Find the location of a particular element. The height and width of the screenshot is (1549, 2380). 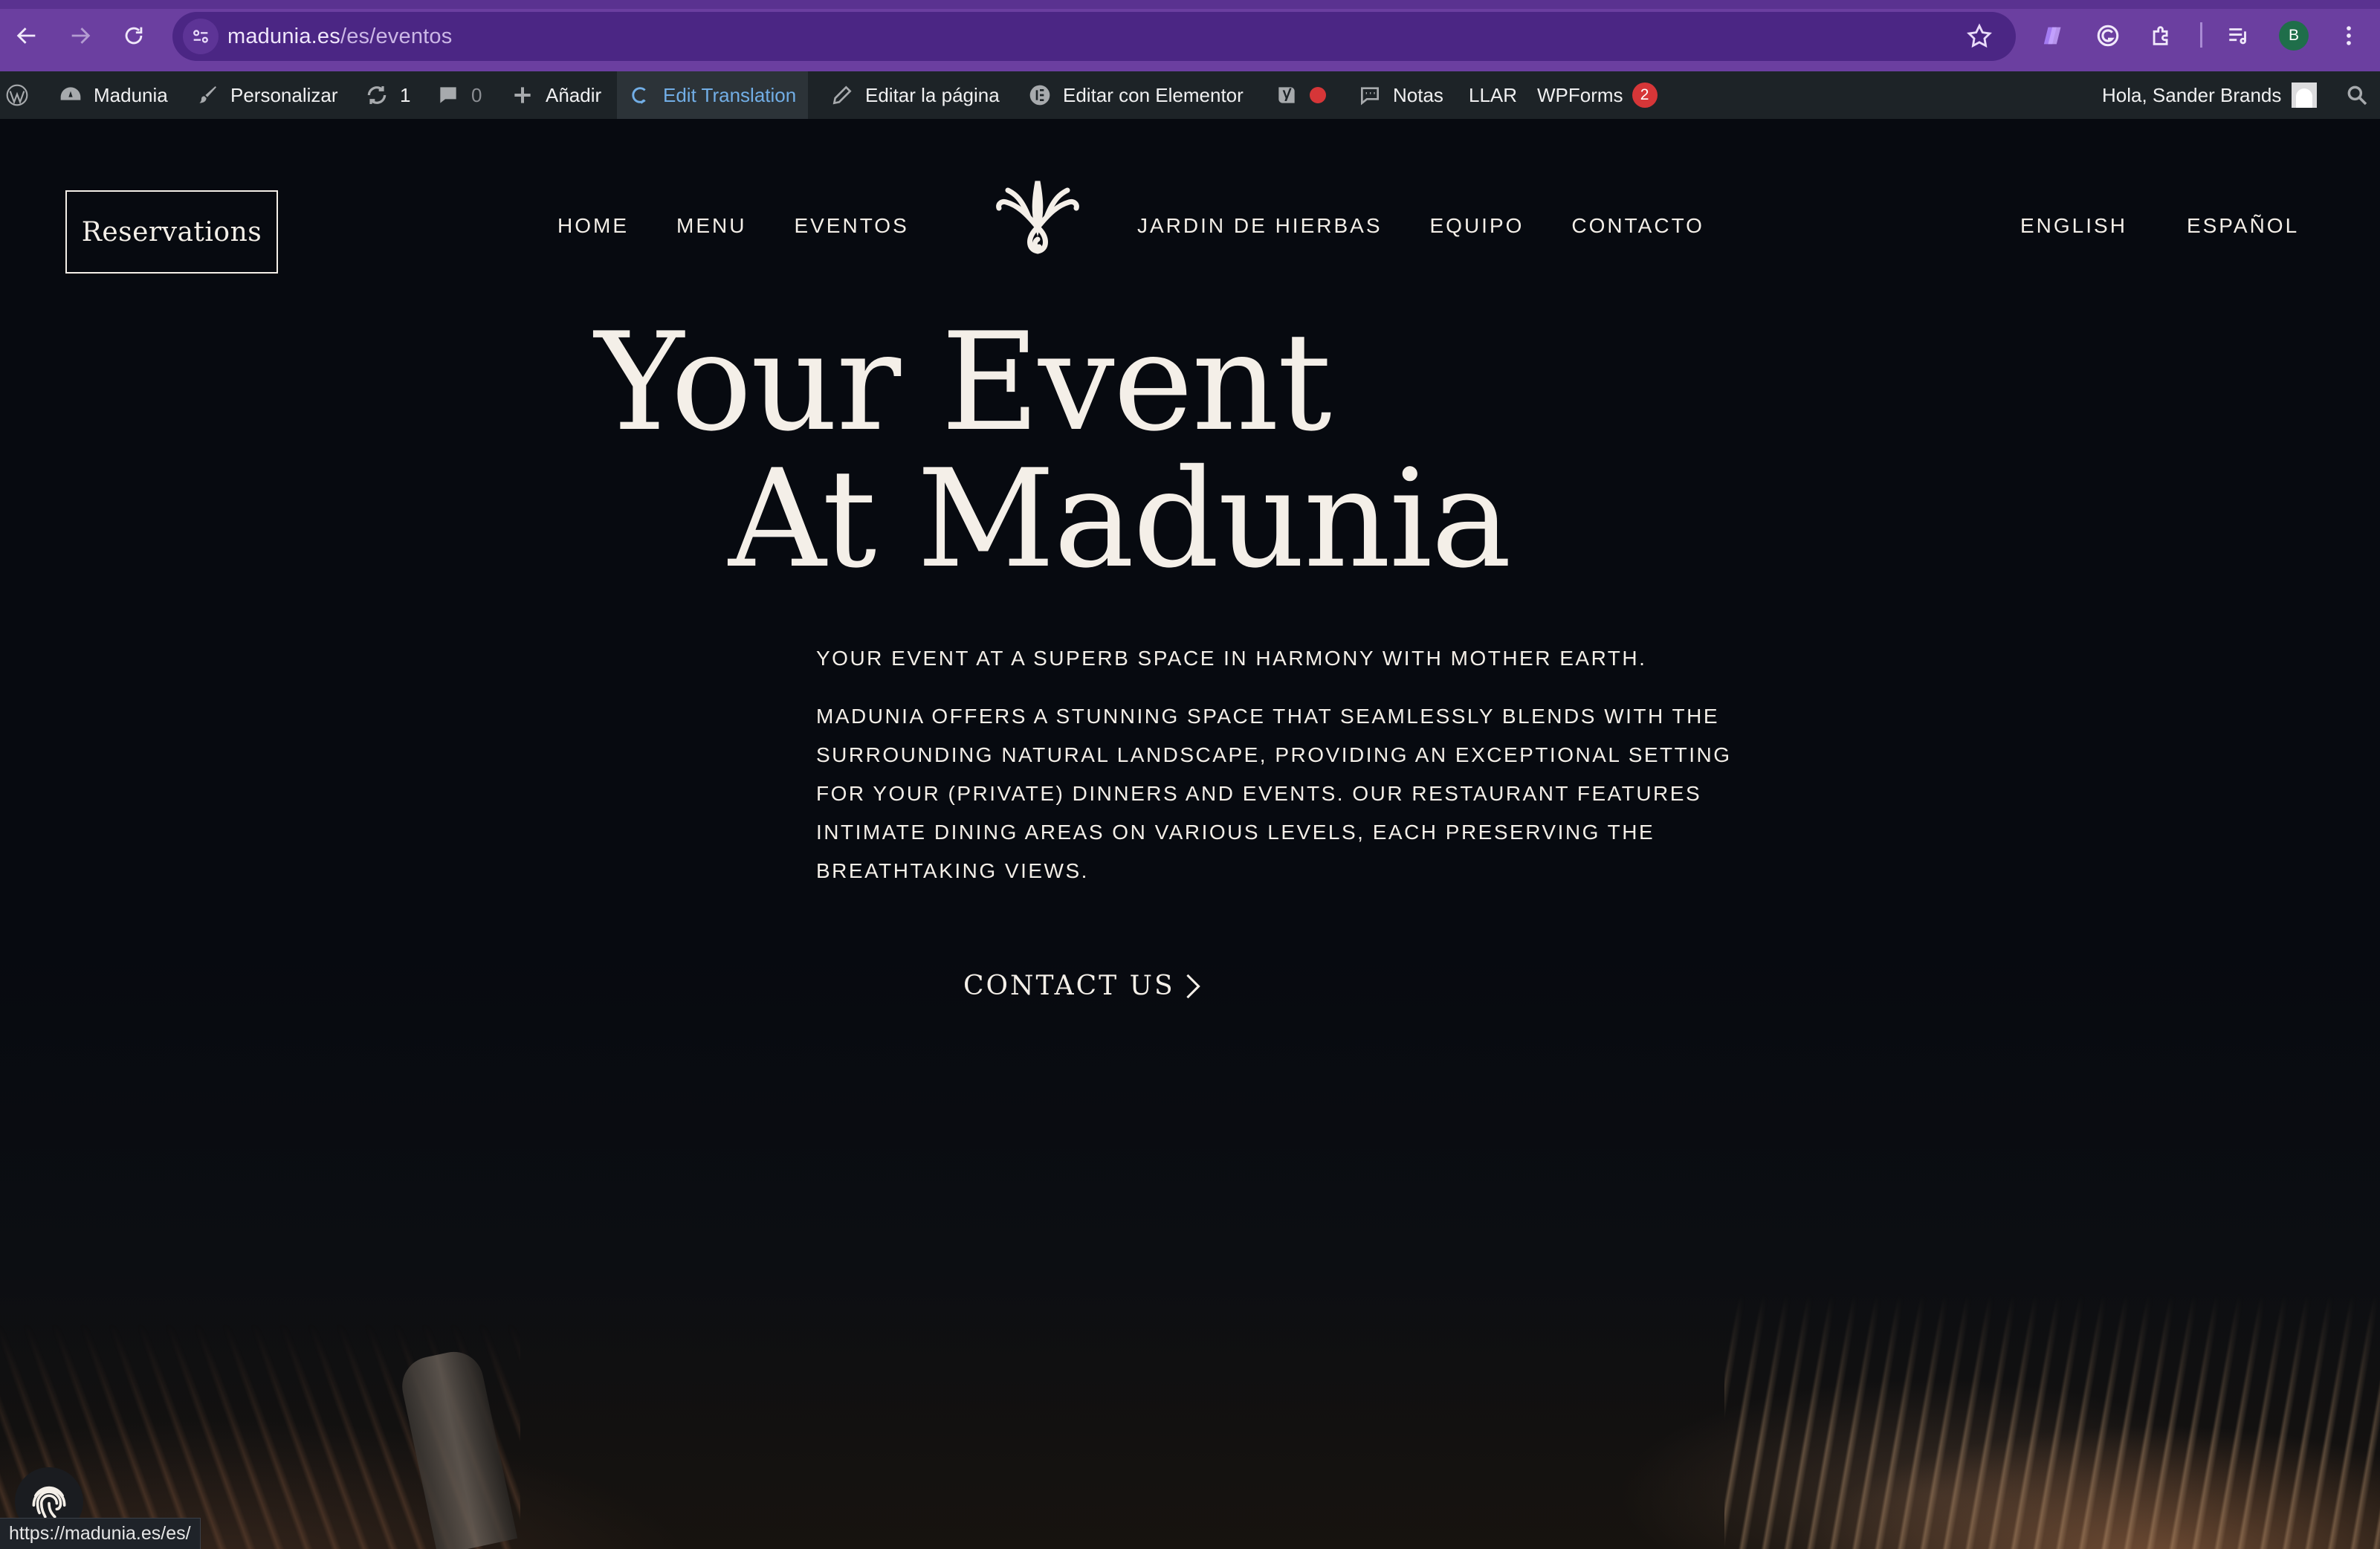

edit-elementor-label: Editar con Elementor is located at coordinates (1153, 95).